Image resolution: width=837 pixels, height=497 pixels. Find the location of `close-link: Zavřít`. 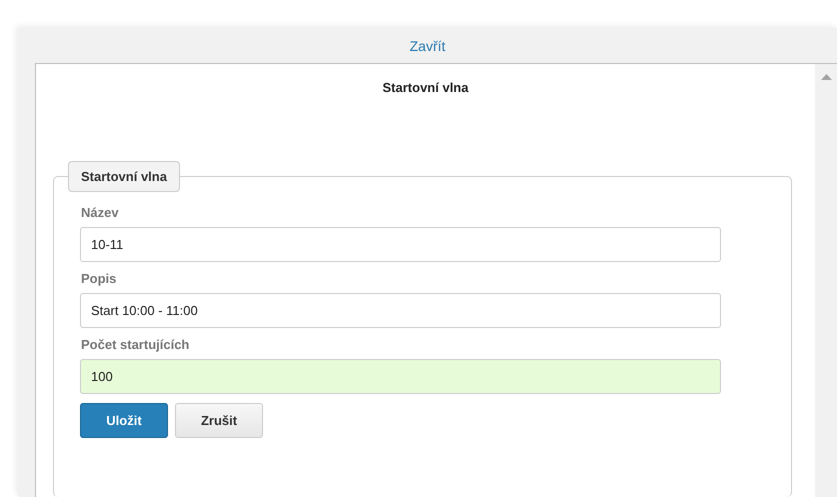

close-link: Zavřít is located at coordinates (428, 46).